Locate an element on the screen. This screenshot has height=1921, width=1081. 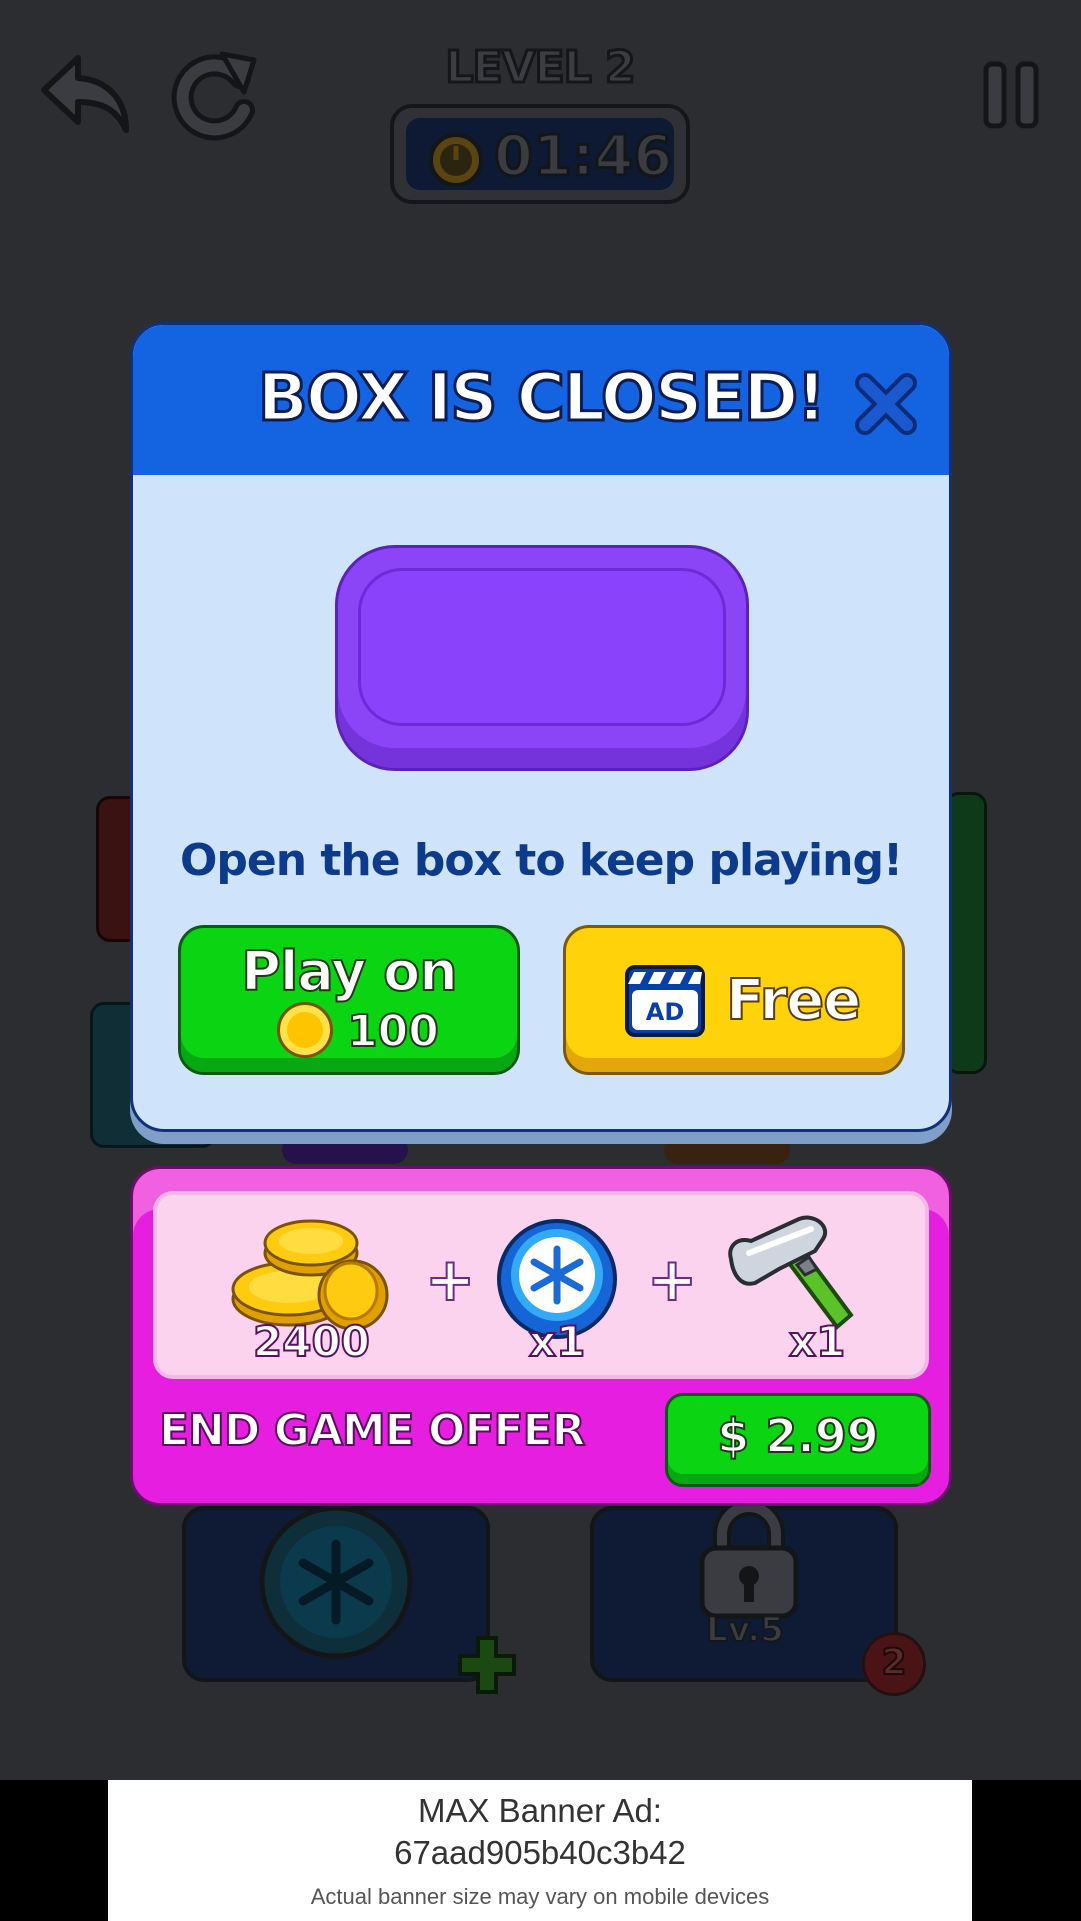
close-icon is located at coordinates (886, 404).